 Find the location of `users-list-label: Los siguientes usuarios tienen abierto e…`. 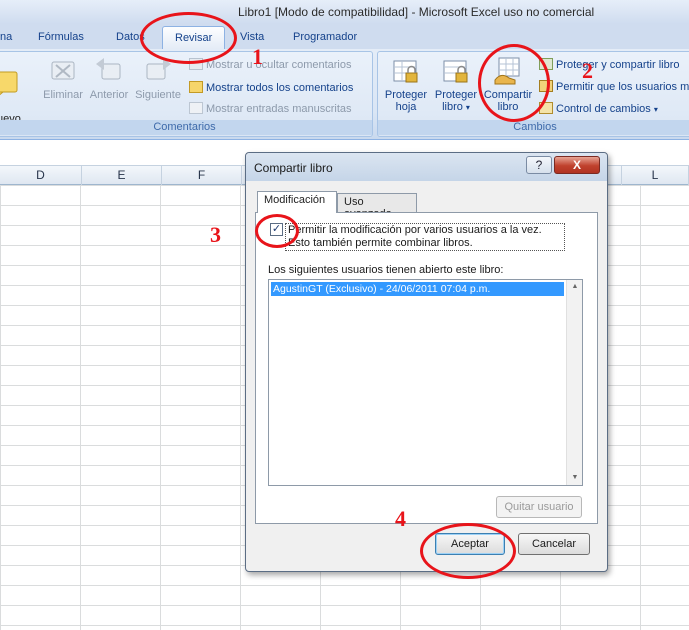

users-list-label: Los siguientes usuarios tienen abierto e… is located at coordinates (386, 270).